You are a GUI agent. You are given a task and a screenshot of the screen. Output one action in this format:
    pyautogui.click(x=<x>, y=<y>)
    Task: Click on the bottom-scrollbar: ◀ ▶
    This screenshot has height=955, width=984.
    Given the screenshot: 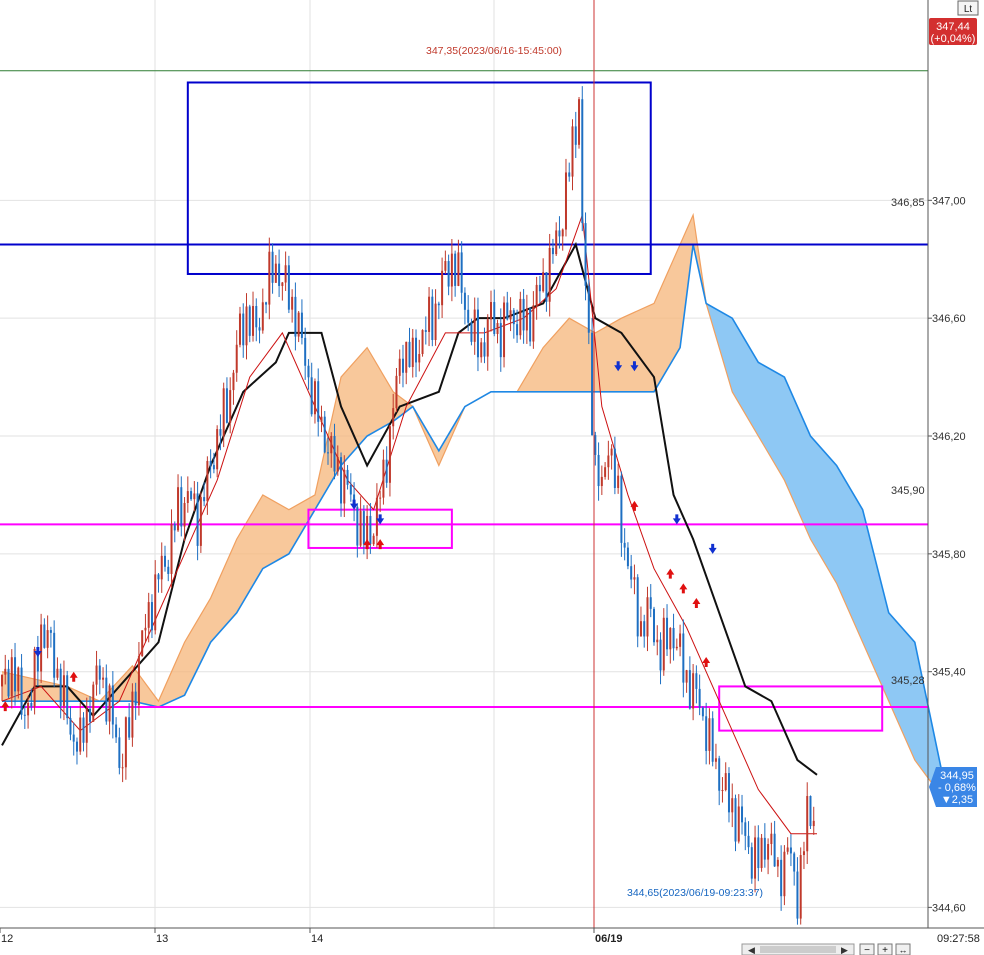 What is the action you would take?
    pyautogui.click(x=798, y=949)
    